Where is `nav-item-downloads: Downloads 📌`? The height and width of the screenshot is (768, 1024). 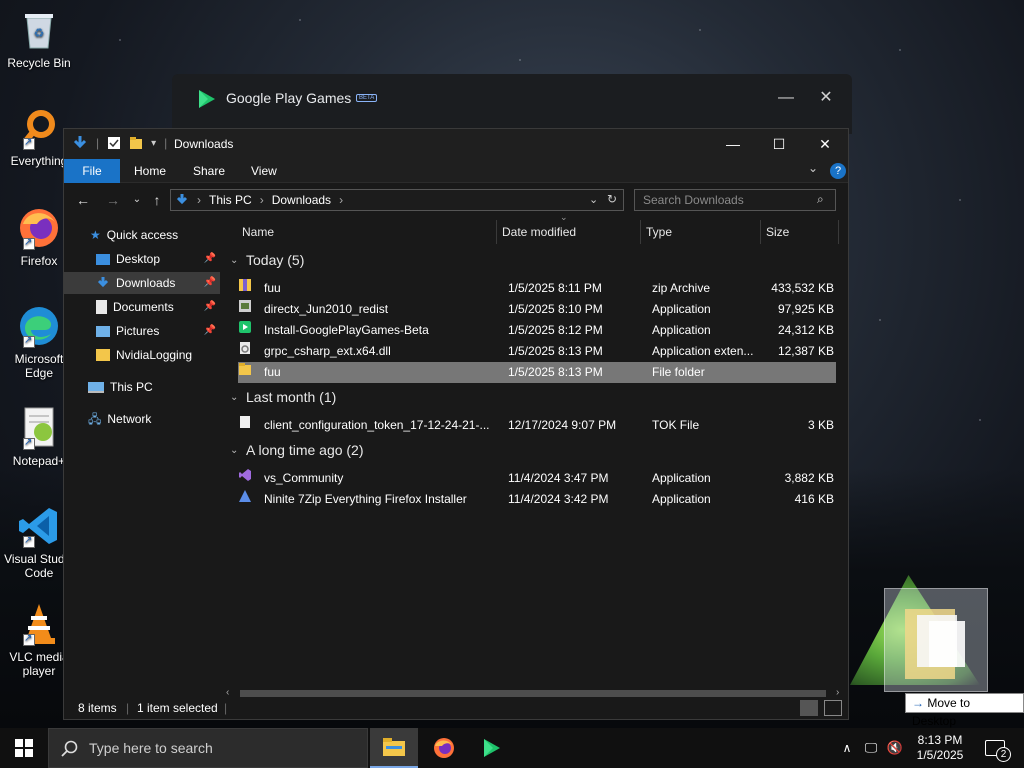
nav-item-downloads: Downloads 📌 is located at coordinates (142, 283).